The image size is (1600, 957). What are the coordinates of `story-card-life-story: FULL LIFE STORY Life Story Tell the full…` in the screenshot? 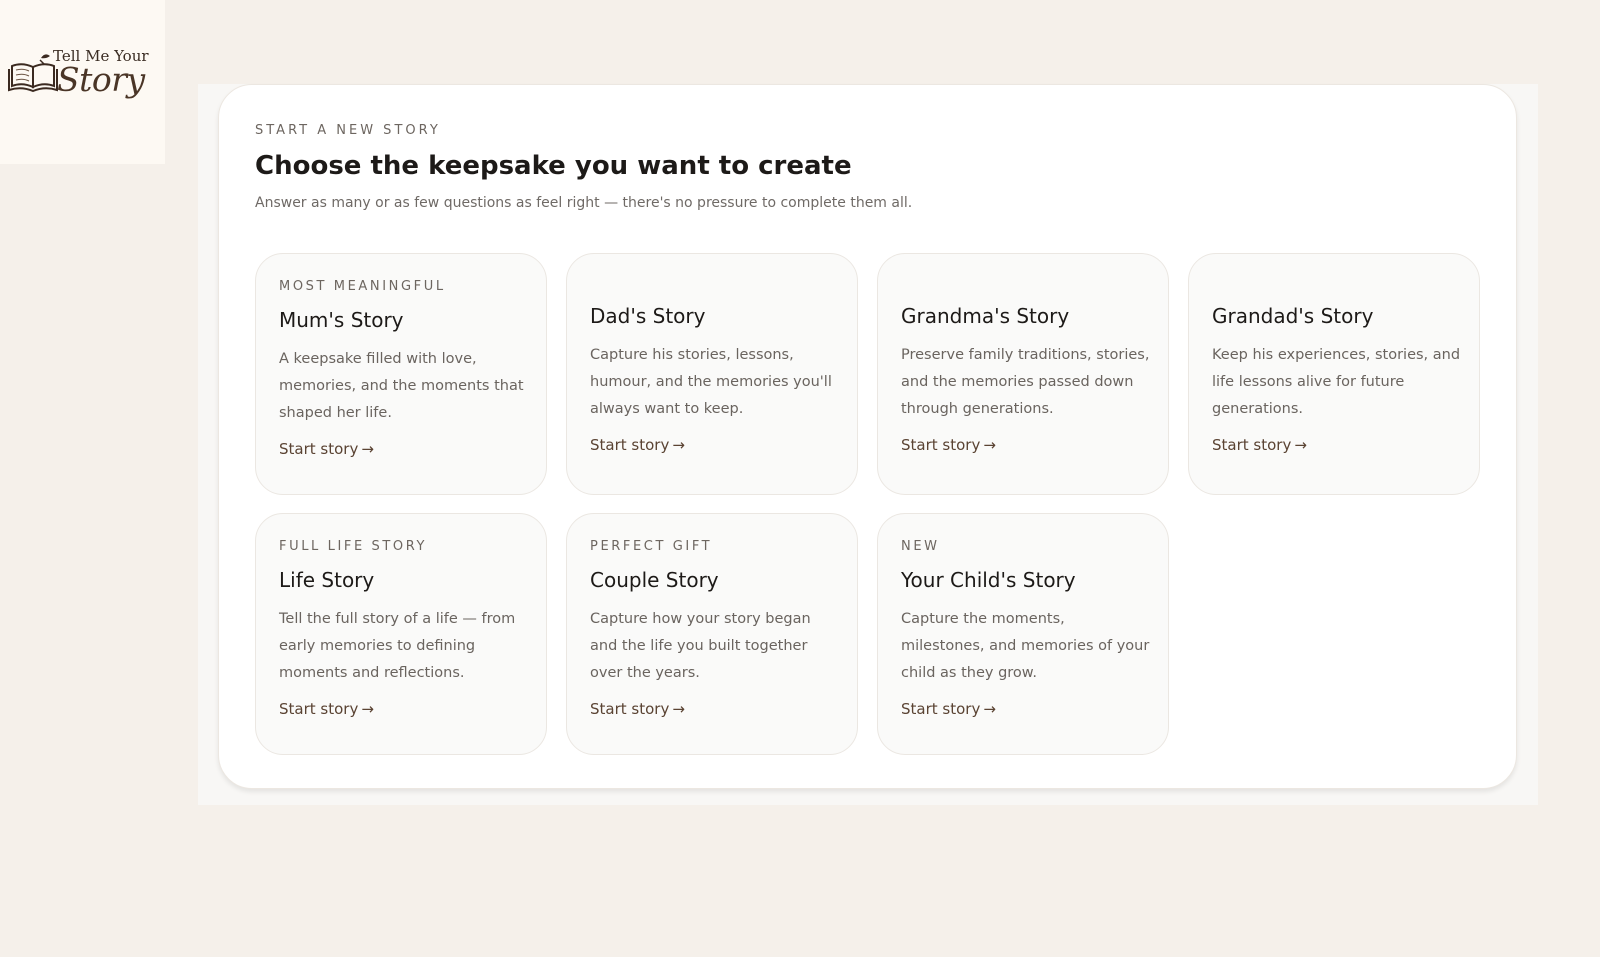 It's located at (401, 634).